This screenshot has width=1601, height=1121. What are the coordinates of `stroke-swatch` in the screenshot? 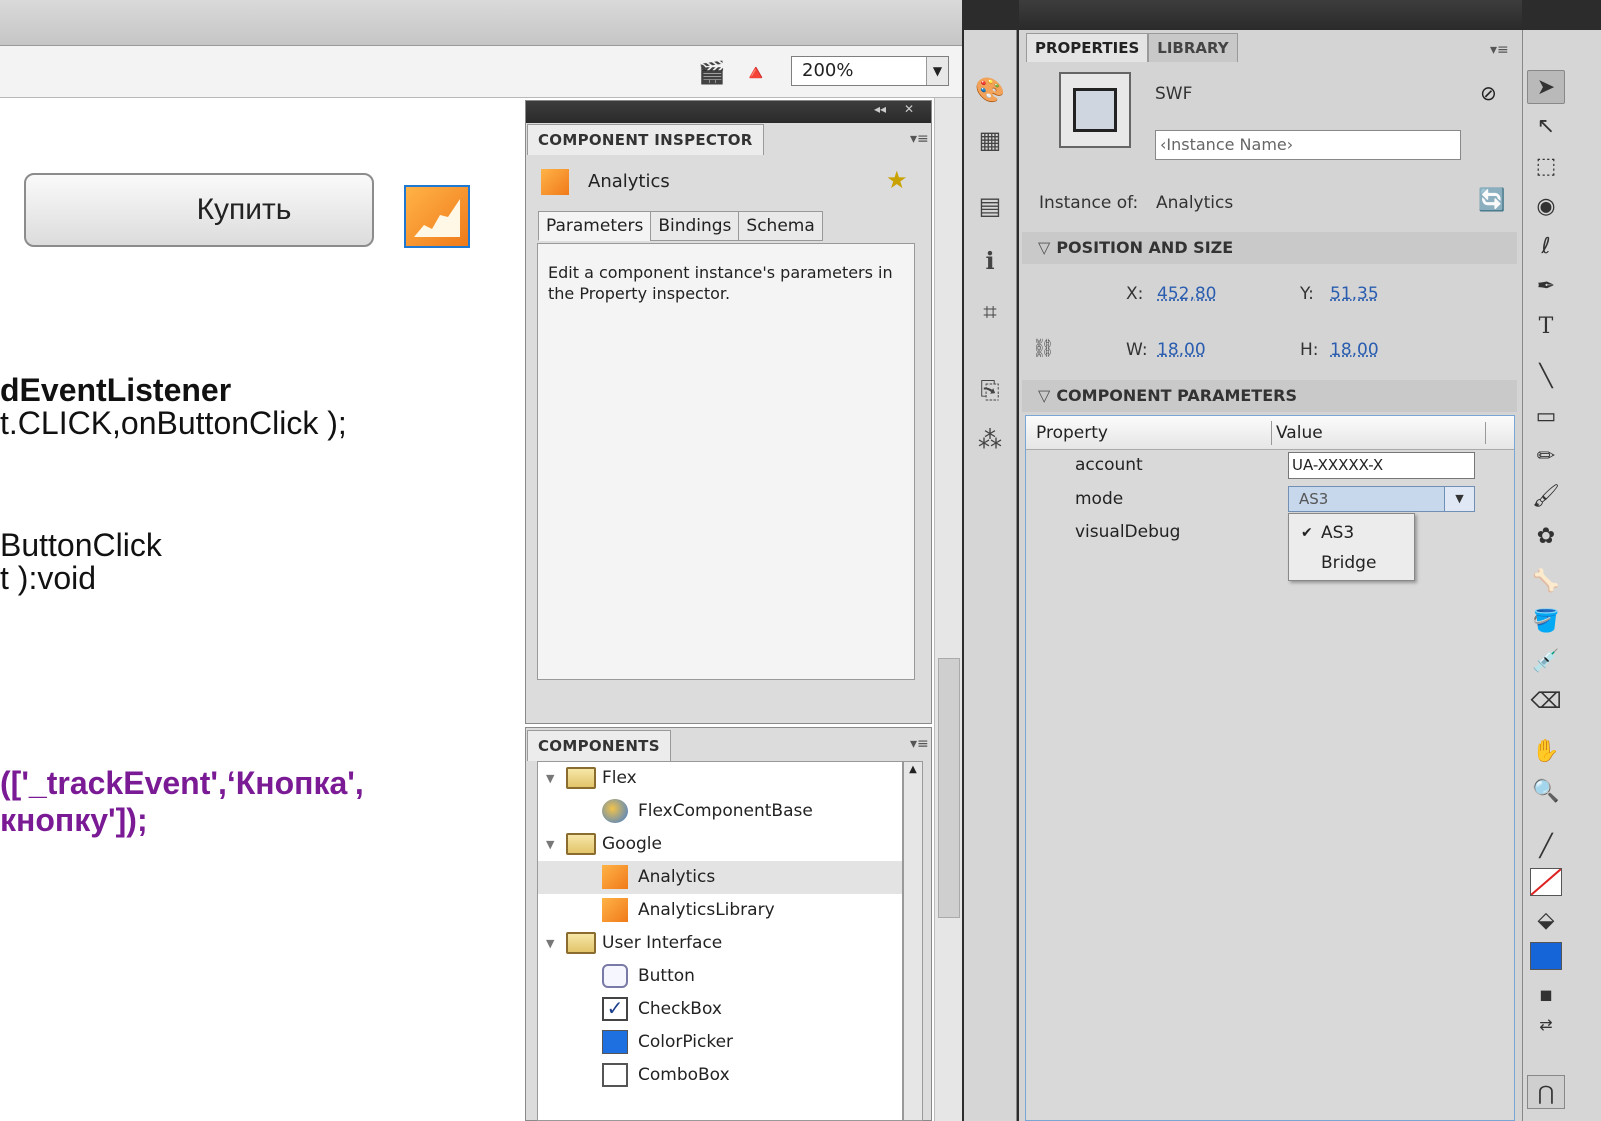 It's located at (1546, 882).